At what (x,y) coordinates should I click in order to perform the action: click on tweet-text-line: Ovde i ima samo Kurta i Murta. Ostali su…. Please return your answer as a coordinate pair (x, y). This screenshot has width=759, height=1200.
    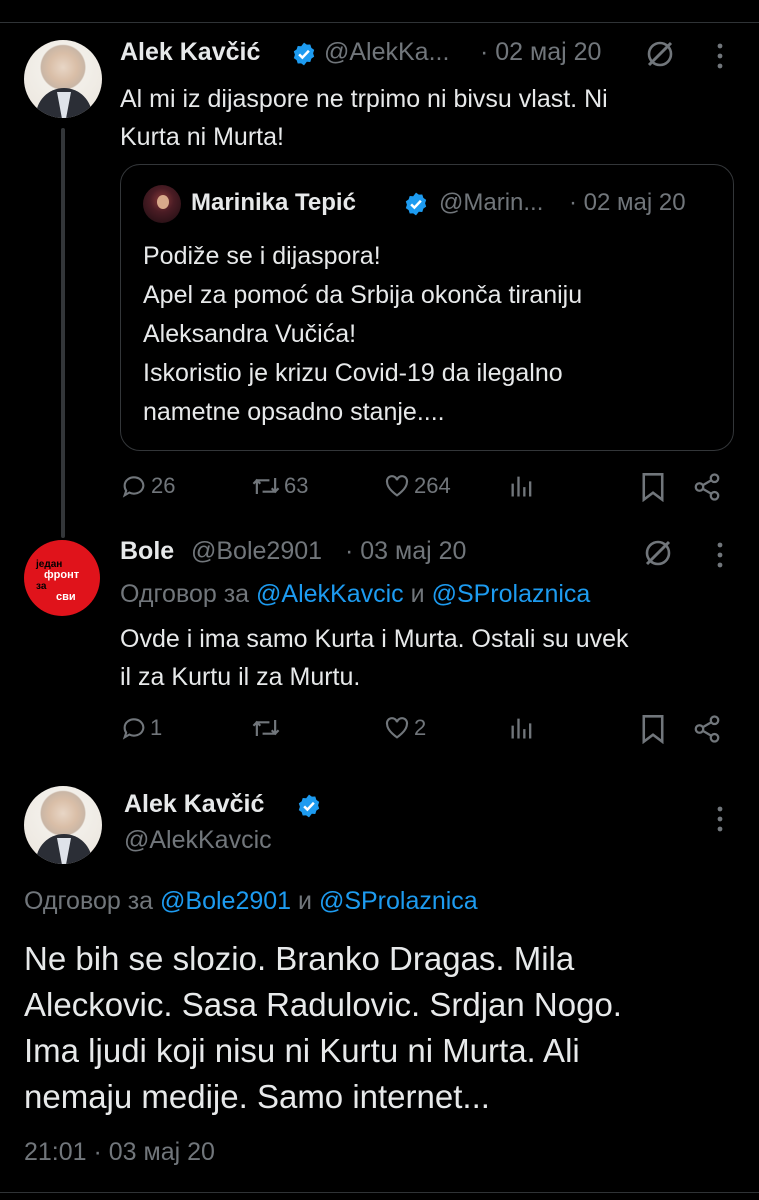
    Looking at the image, I should click on (374, 639).